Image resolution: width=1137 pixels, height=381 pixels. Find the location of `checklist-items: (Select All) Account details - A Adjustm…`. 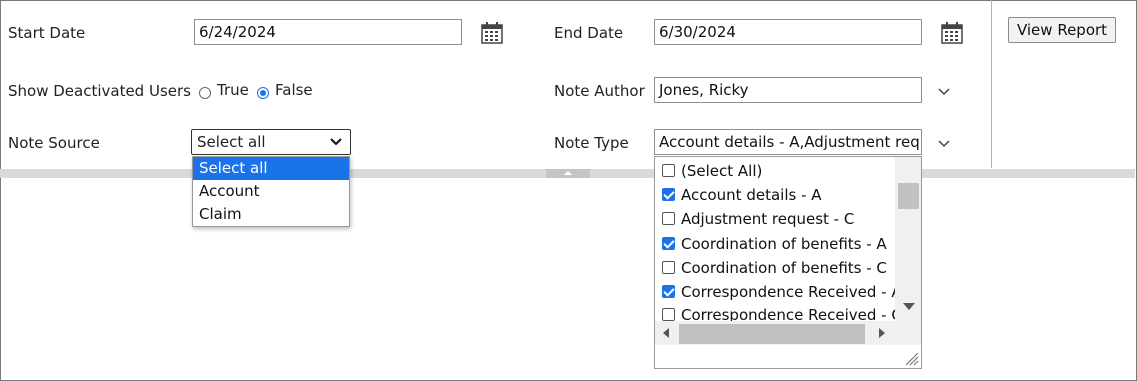

checklist-items: (Select All) Account details - A Adjustm… is located at coordinates (775, 239).